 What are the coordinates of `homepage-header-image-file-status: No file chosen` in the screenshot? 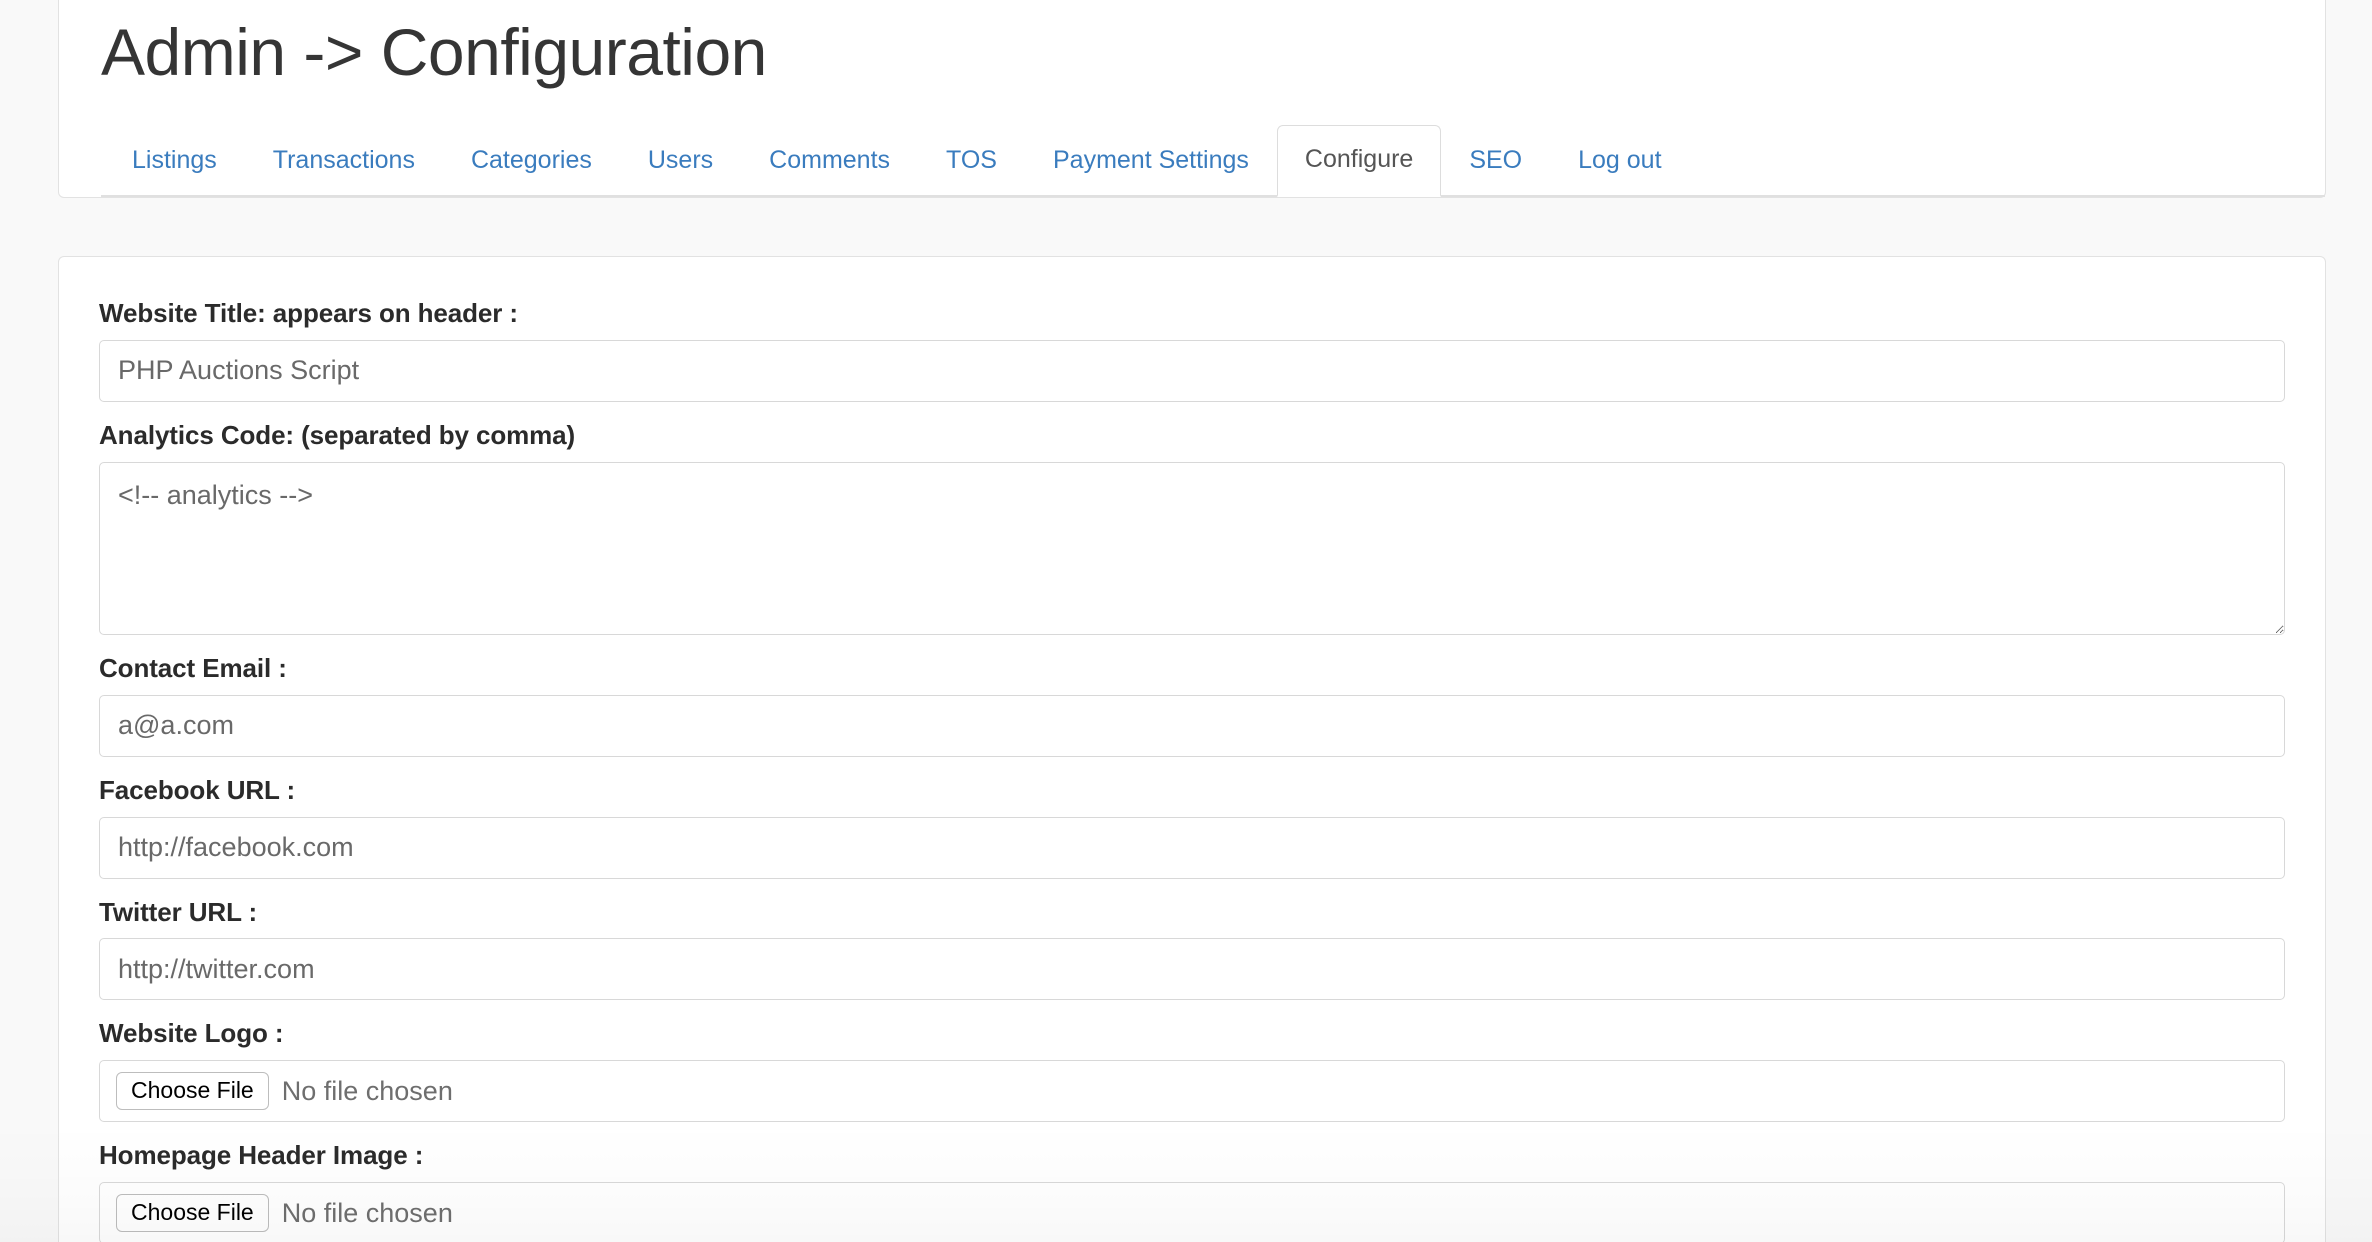 It's located at (367, 1212).